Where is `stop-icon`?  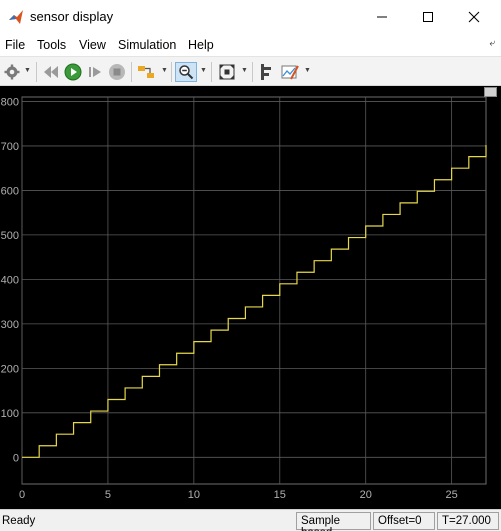
stop-icon is located at coordinates (117, 72).